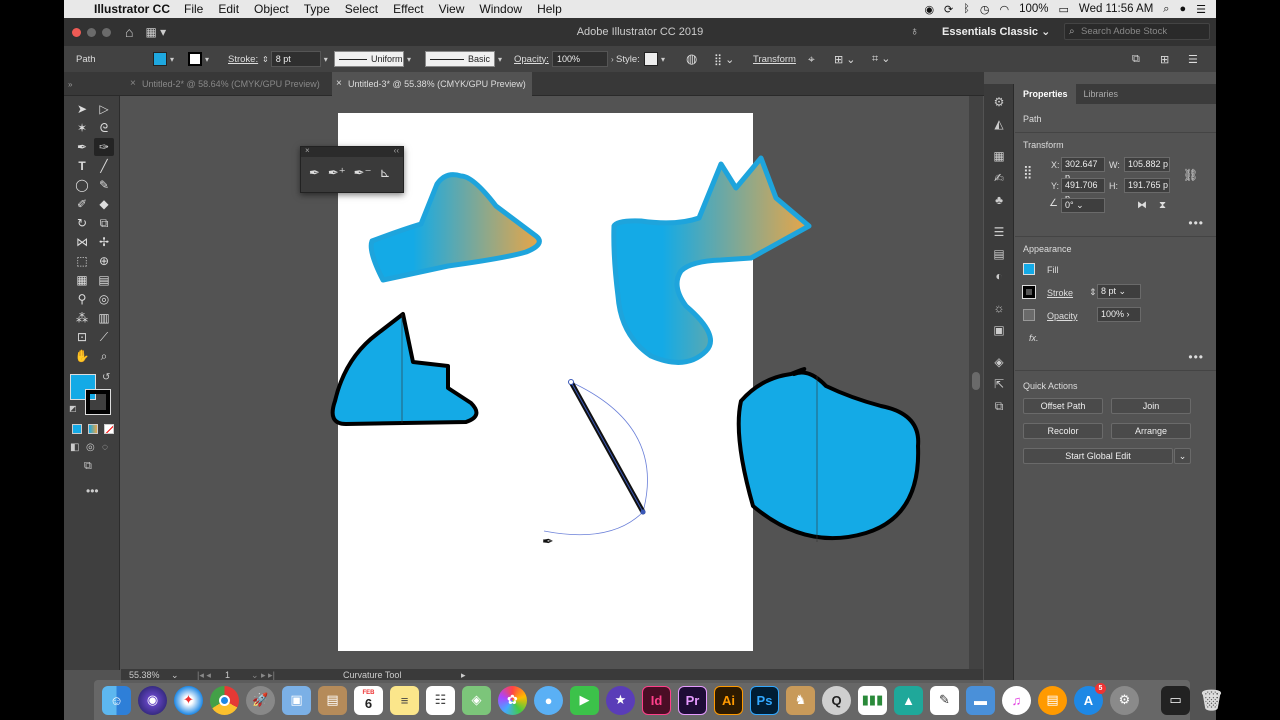 Image resolution: width=1280 pixels, height=720 pixels. What do you see at coordinates (1119, 291) in the screenshot?
I see `appearance-stroke-weight: 8 pt ⌄` at bounding box center [1119, 291].